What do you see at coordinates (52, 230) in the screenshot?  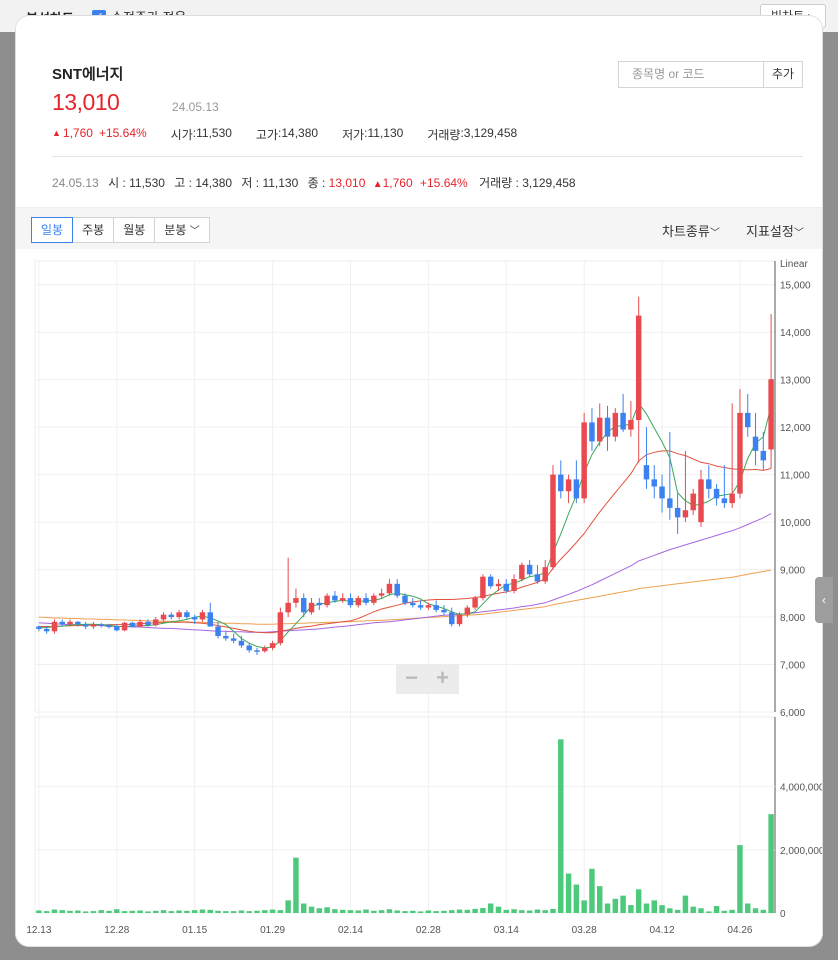 I see `tab-daily: 일봉` at bounding box center [52, 230].